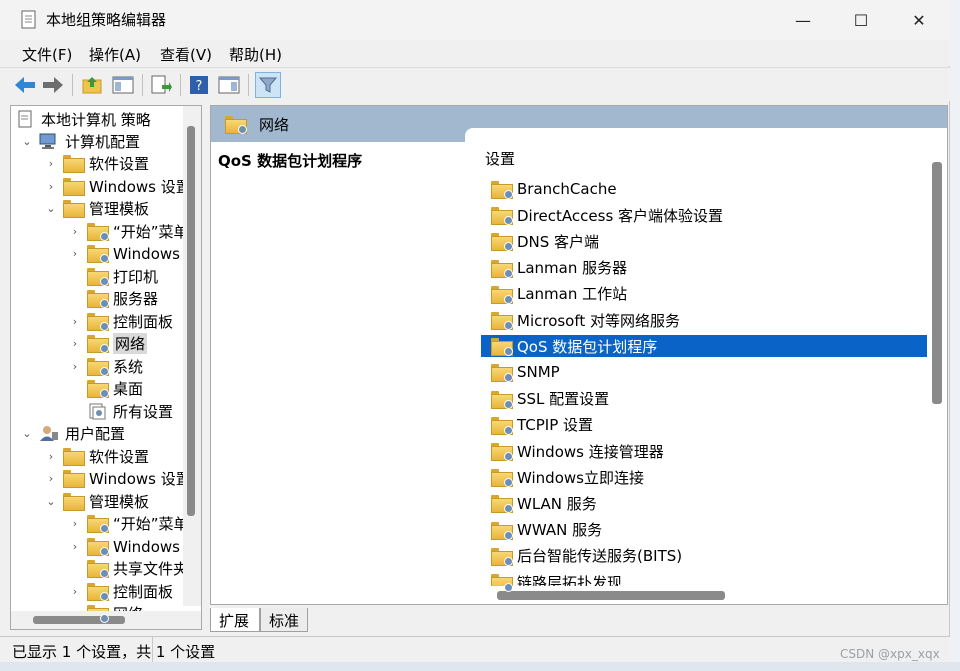 This screenshot has height=671, width=960. Describe the element at coordinates (704, 556) in the screenshot. I see `settings-list-item: 后台智能传送服务(BITS)` at that location.